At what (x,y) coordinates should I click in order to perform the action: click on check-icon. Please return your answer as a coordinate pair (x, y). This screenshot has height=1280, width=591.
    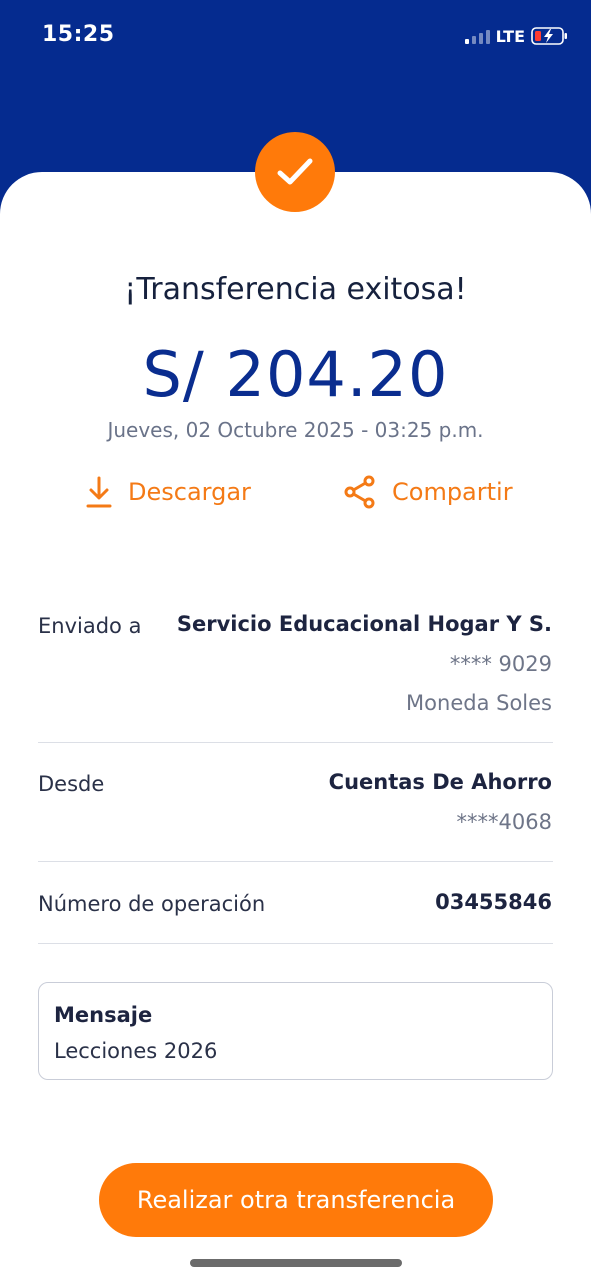
    Looking at the image, I should click on (295, 171).